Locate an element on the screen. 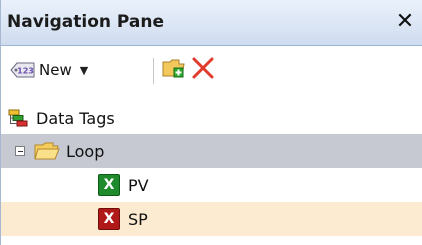  close-icon: ✕ is located at coordinates (405, 21).